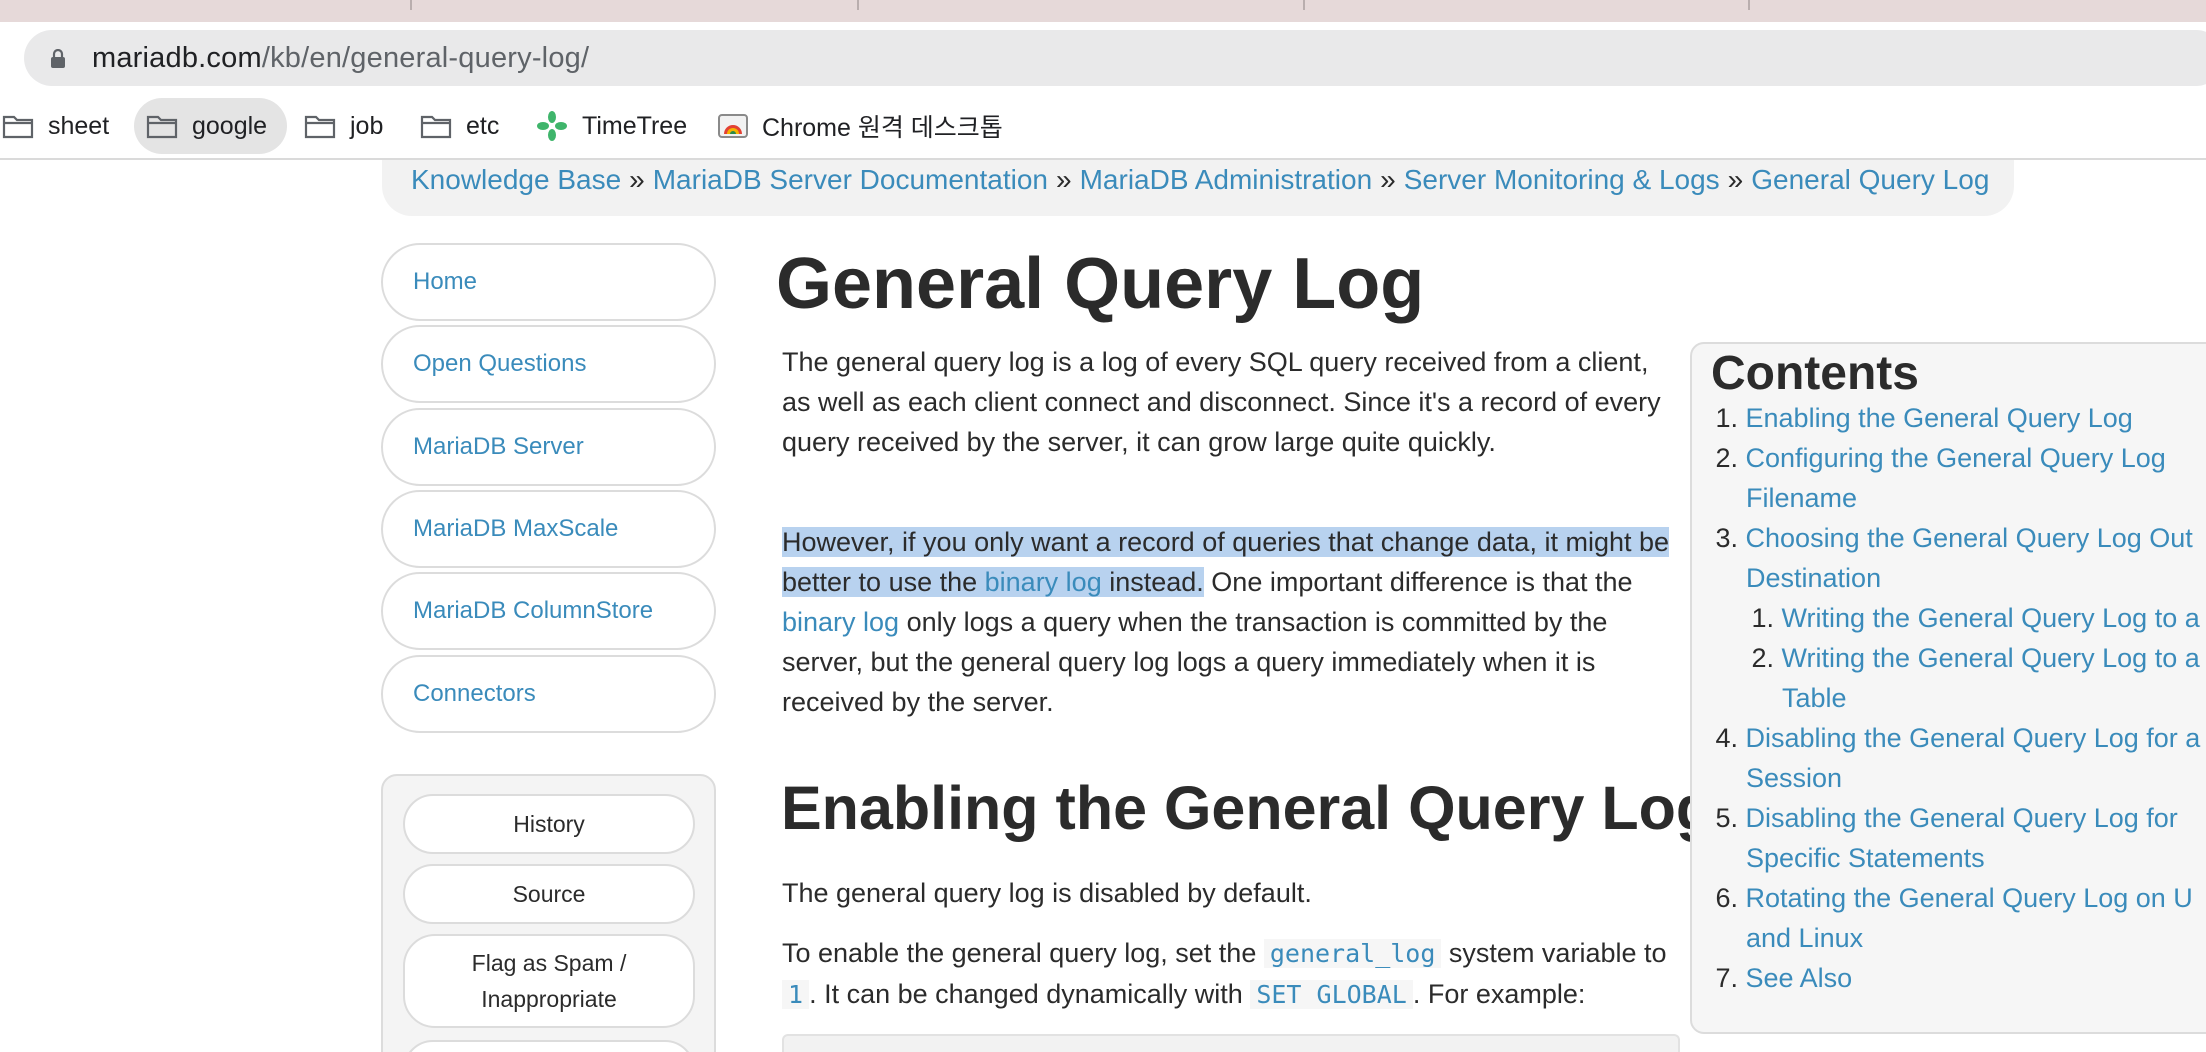 Image resolution: width=2206 pixels, height=1052 pixels. What do you see at coordinates (1969, 898) in the screenshot?
I see `toc-link: Rotating the General Query Log on U` at bounding box center [1969, 898].